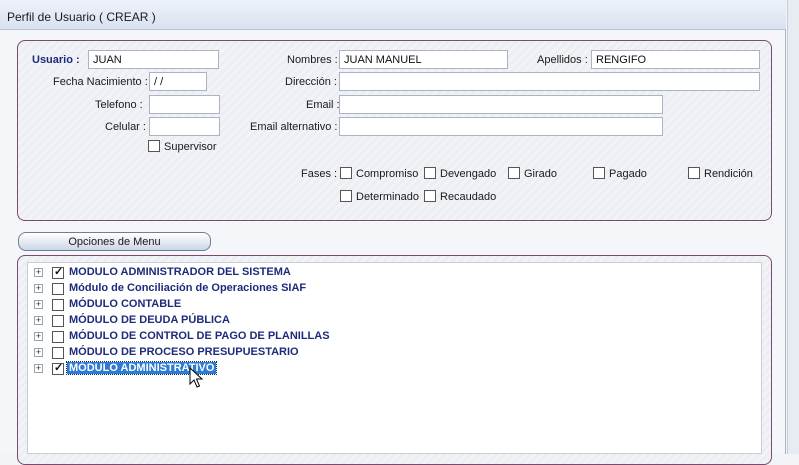 Image resolution: width=799 pixels, height=465 pixels. What do you see at coordinates (312, 60) in the screenshot?
I see `nombres-label: Nombres :` at bounding box center [312, 60].